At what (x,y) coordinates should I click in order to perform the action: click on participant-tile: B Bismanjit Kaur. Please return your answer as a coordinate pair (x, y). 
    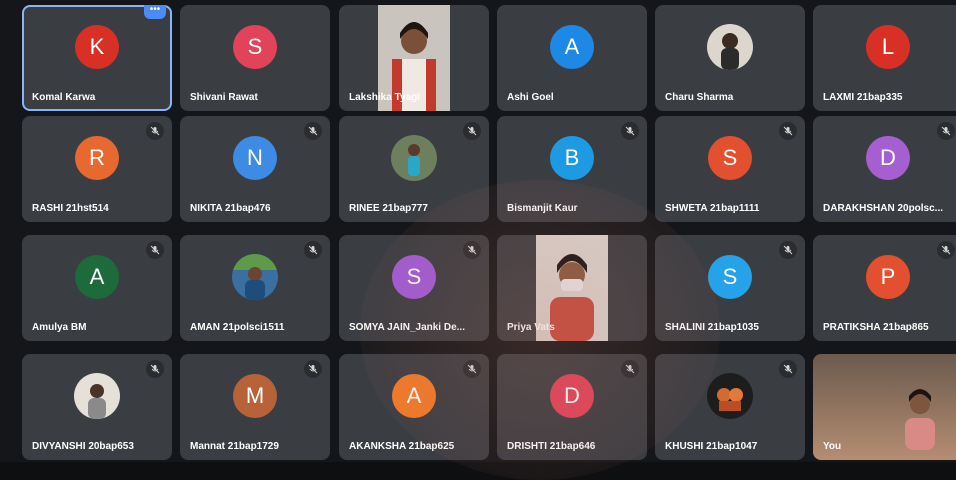
    Looking at the image, I should click on (572, 169).